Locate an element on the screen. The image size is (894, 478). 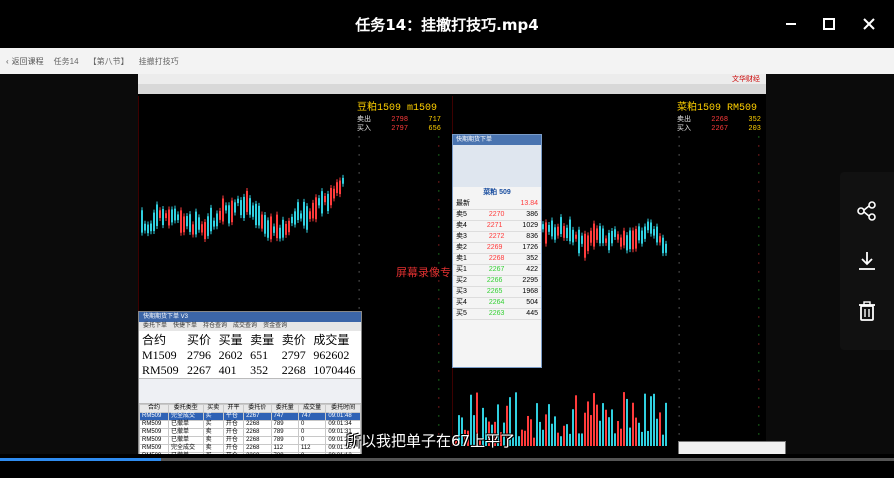
crumb-item: 挂撤打技巧 is located at coordinates (158, 61).